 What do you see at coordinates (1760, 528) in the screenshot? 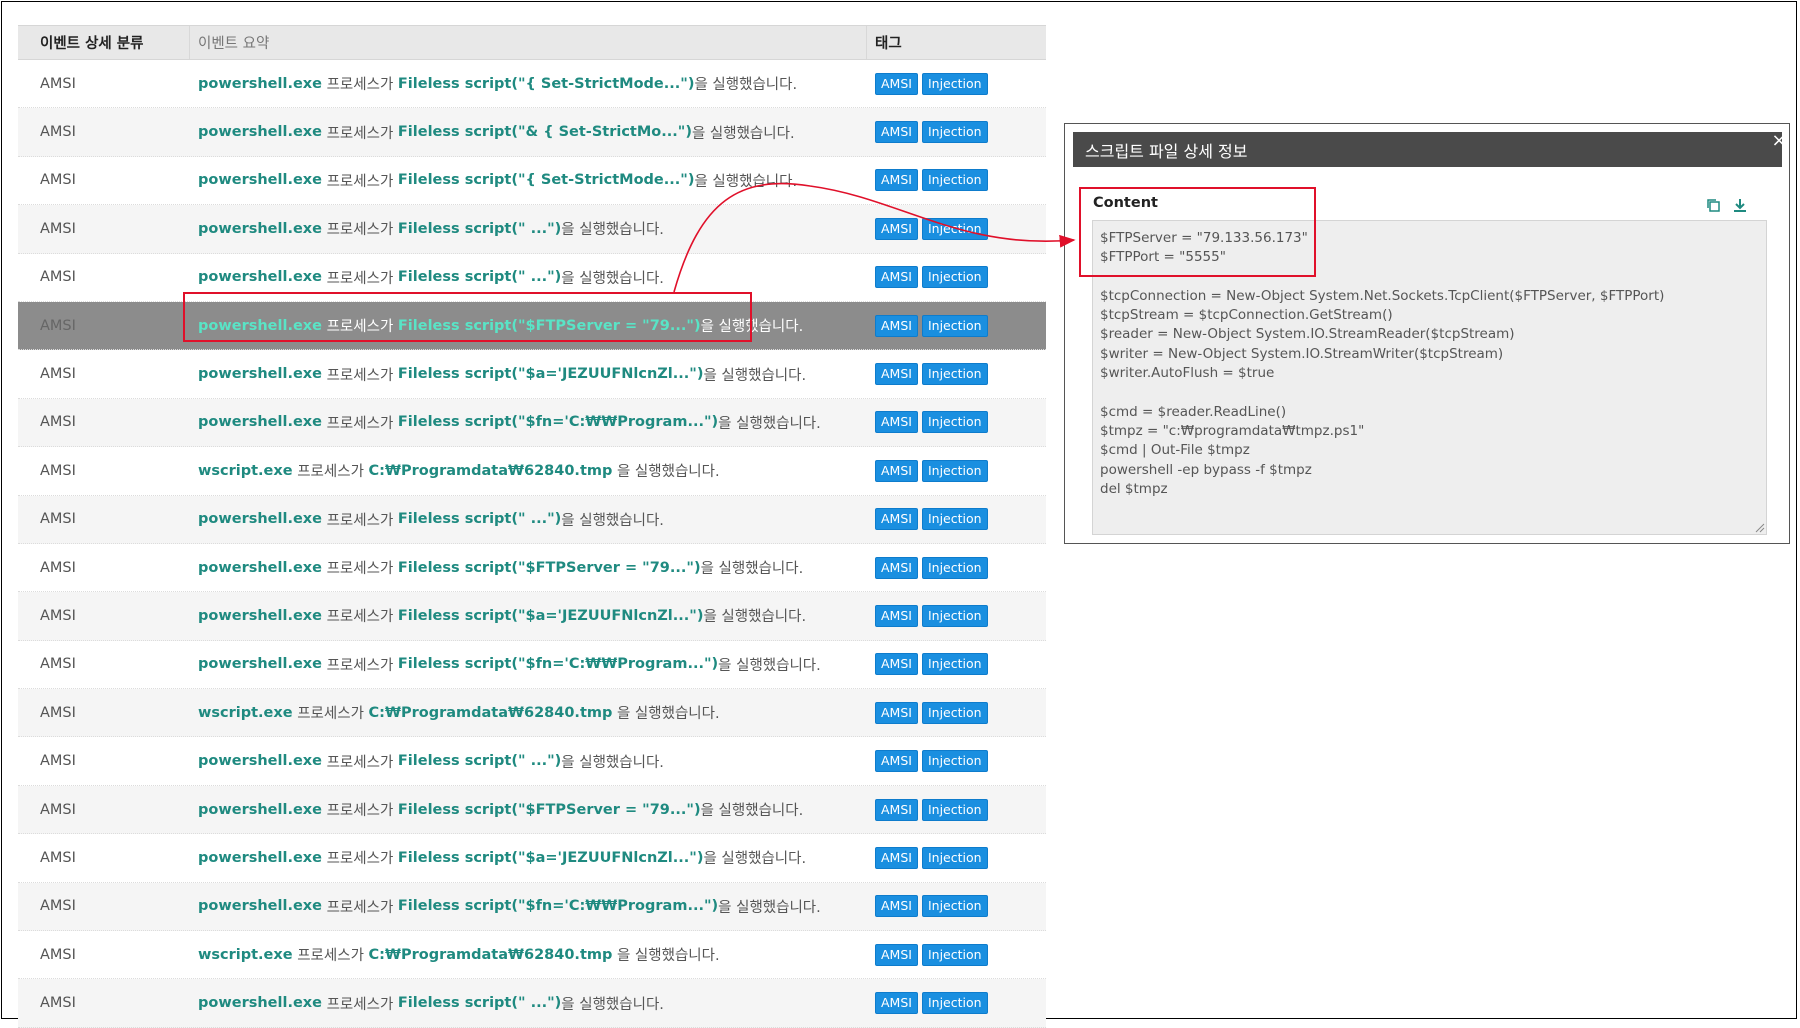
I see `resize-handle-icon` at bounding box center [1760, 528].